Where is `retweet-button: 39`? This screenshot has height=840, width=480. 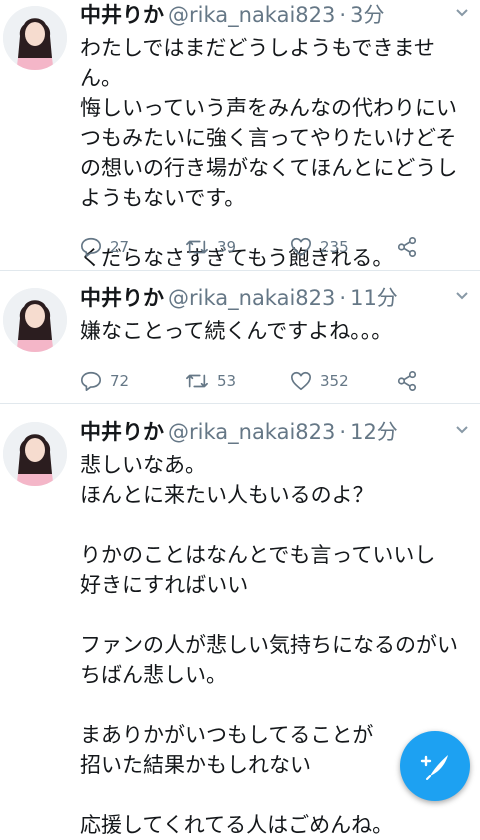
retweet-button: 39 is located at coordinates (210, 247).